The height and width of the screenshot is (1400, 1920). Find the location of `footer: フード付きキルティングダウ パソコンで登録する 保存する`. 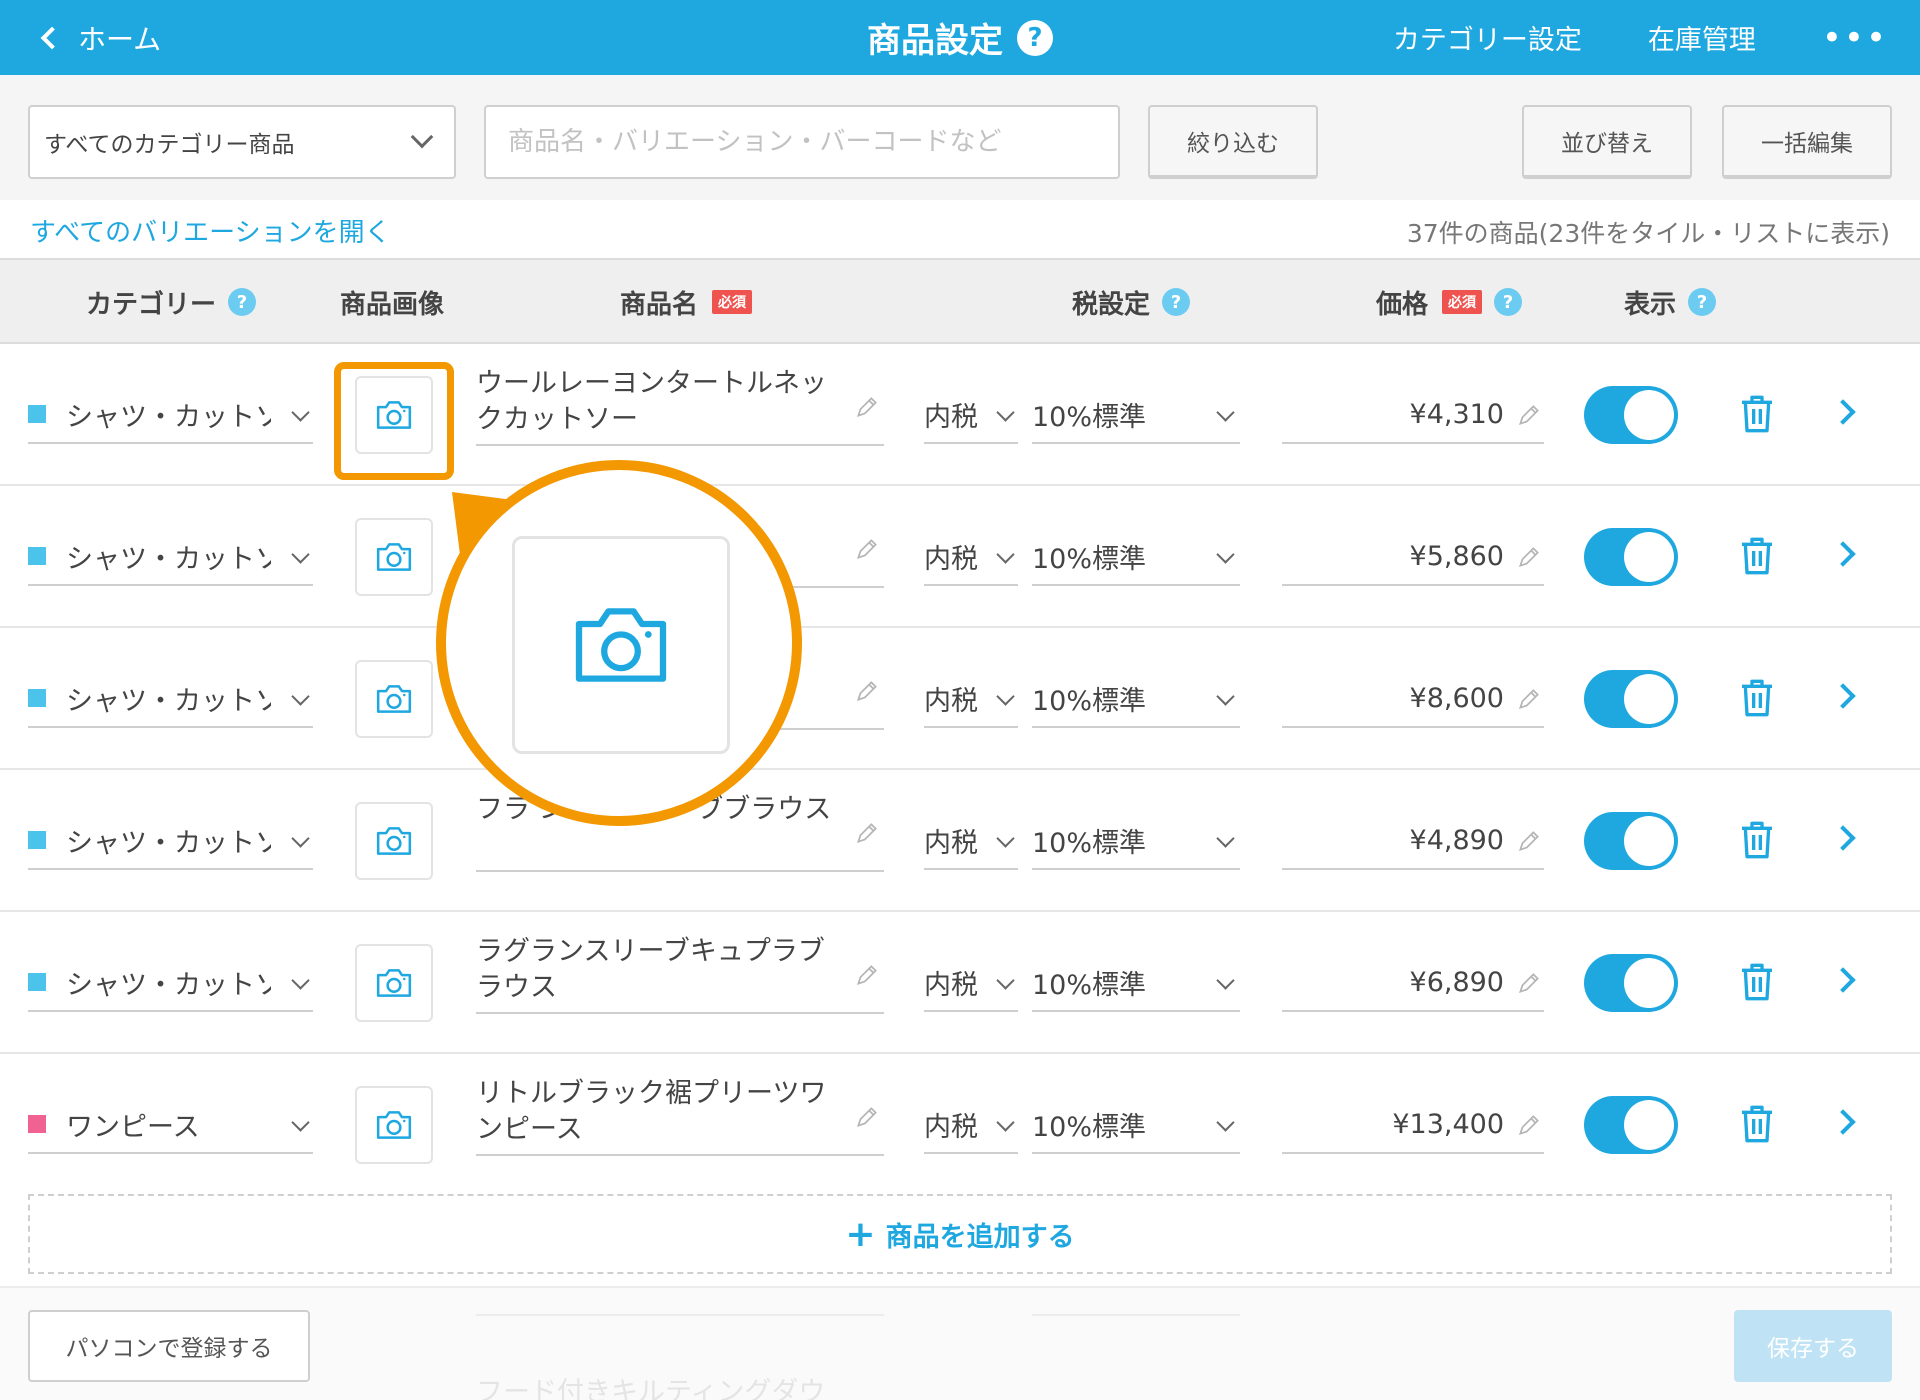

footer: フード付きキルティングダウ パソコンで登録する 保存する is located at coordinates (960, 1343).